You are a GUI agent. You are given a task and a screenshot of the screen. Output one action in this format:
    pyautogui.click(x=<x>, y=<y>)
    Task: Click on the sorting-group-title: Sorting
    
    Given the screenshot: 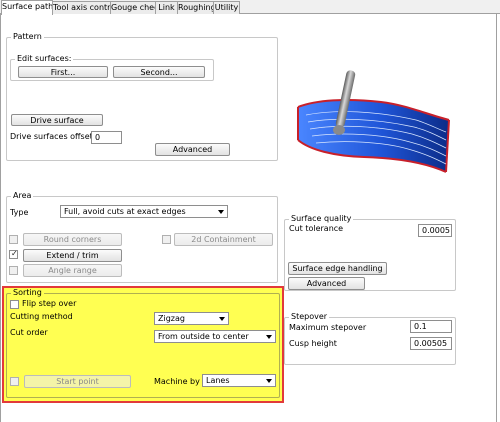 What is the action you would take?
    pyautogui.click(x=27, y=292)
    